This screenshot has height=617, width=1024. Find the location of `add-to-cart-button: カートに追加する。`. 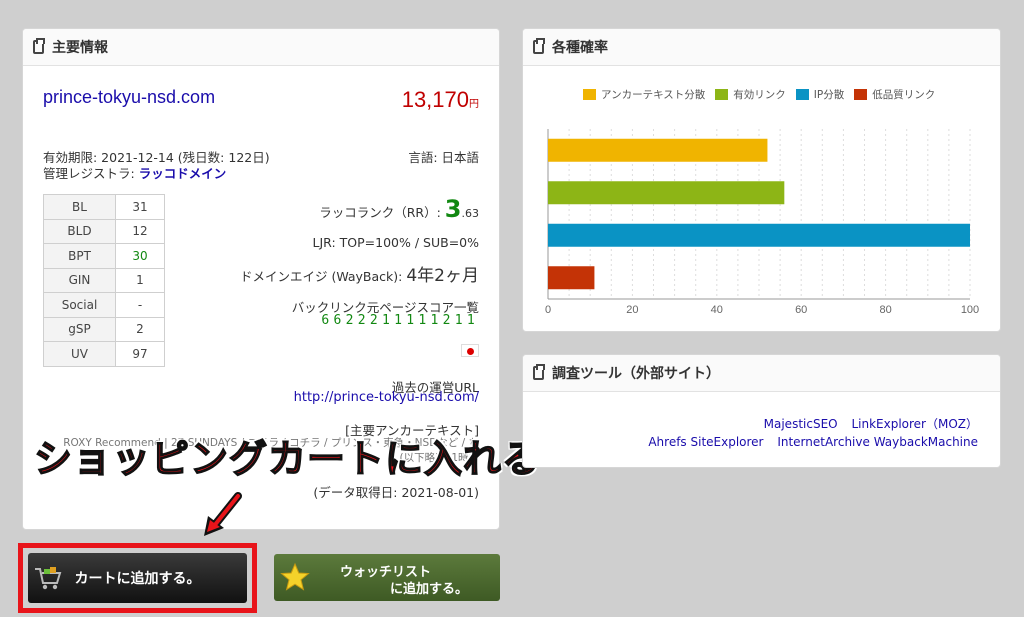

add-to-cart-button: カートに追加する。 is located at coordinates (137, 578).